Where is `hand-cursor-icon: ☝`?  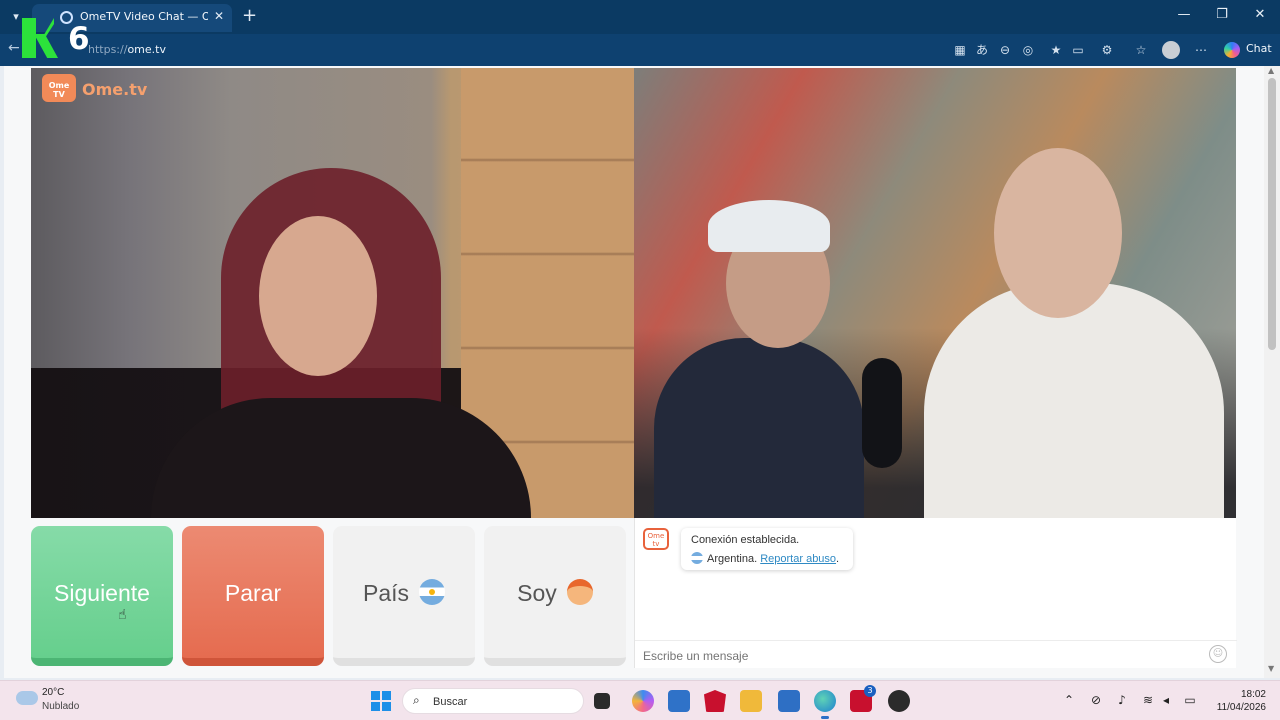 hand-cursor-icon: ☝ is located at coordinates (122, 615).